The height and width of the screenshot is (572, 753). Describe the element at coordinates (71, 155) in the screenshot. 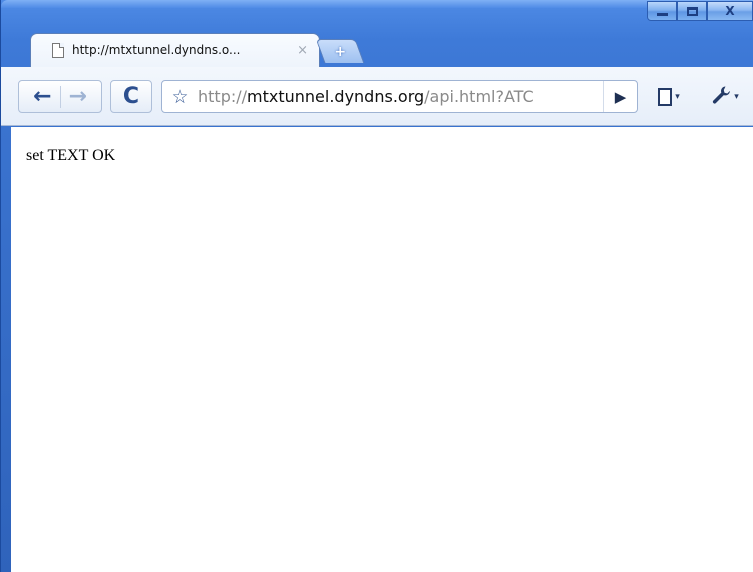

I see `response-text: set TEXT OK` at that location.